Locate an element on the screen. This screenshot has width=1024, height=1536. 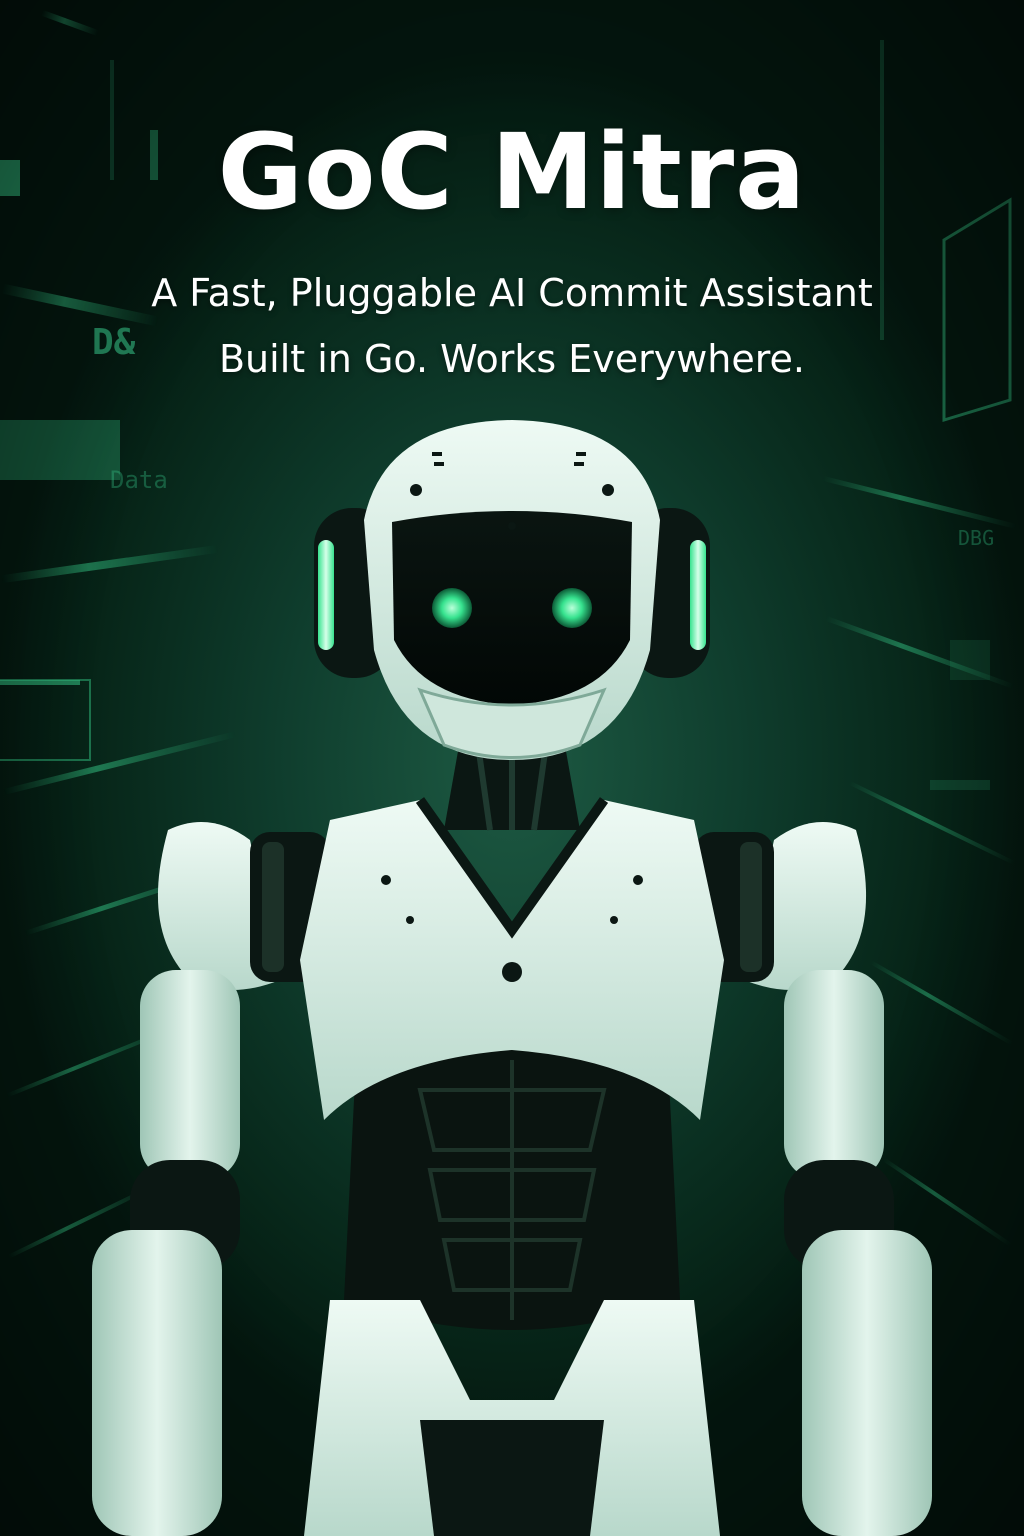
poster-title: GoC Mitra is located at coordinates (512, 172).